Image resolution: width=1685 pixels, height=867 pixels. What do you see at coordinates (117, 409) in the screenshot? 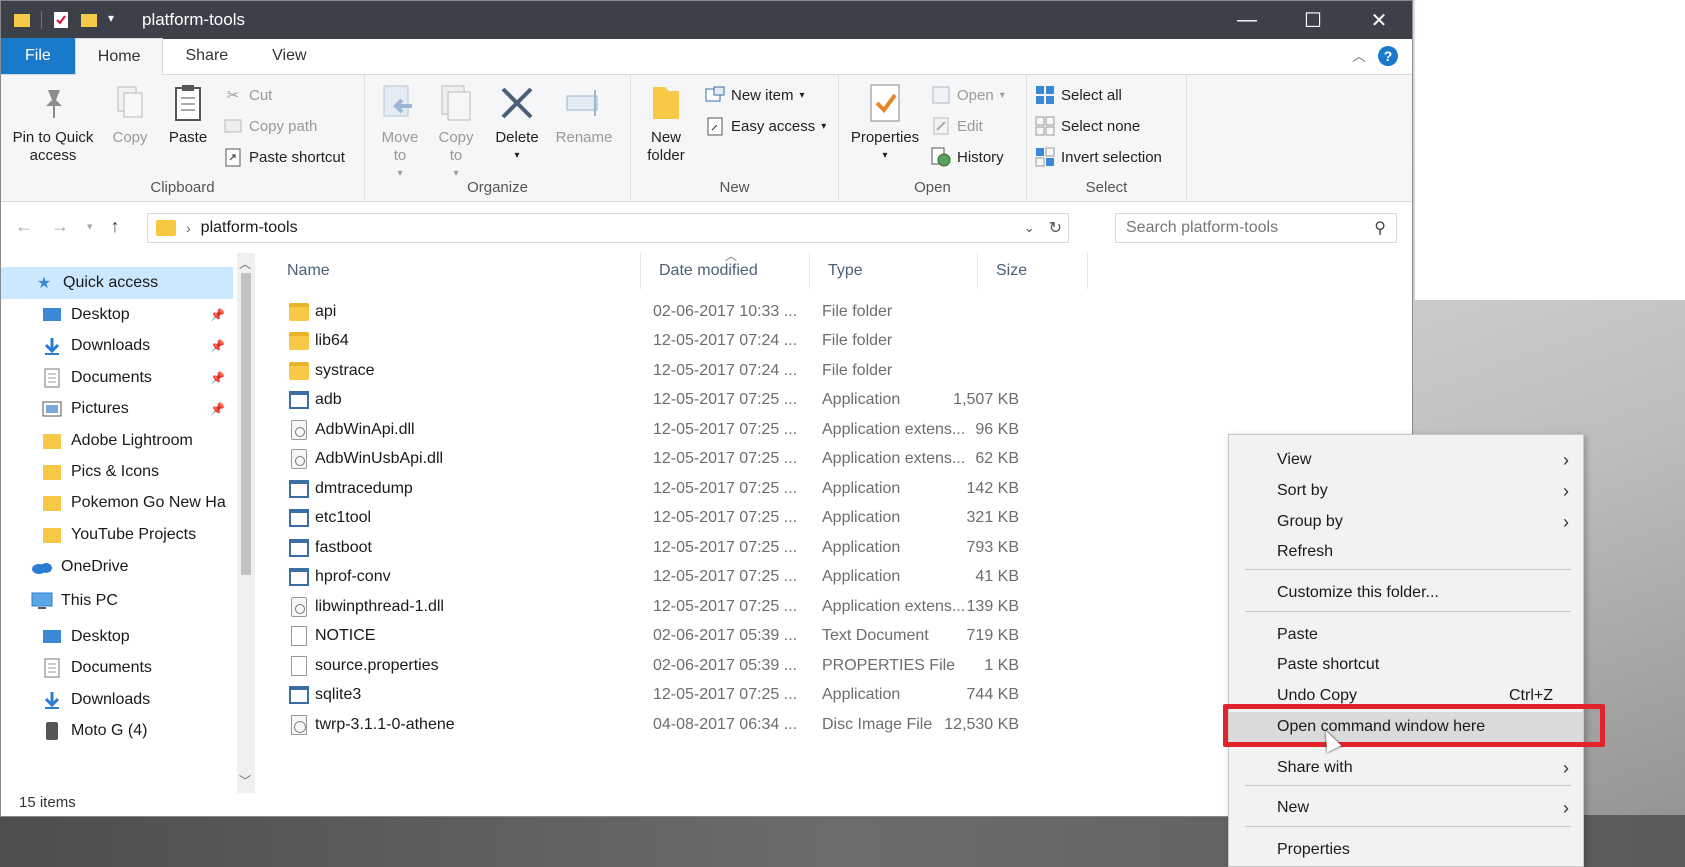
I see `sidebar-item: Pictures 📌` at bounding box center [117, 409].